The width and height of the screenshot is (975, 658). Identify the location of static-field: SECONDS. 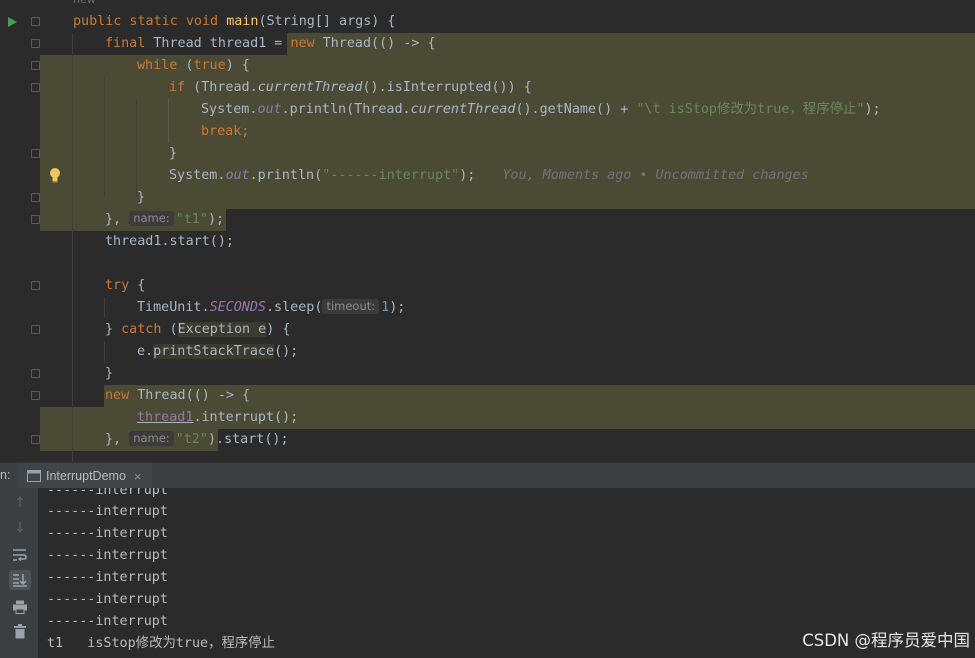
(237, 307).